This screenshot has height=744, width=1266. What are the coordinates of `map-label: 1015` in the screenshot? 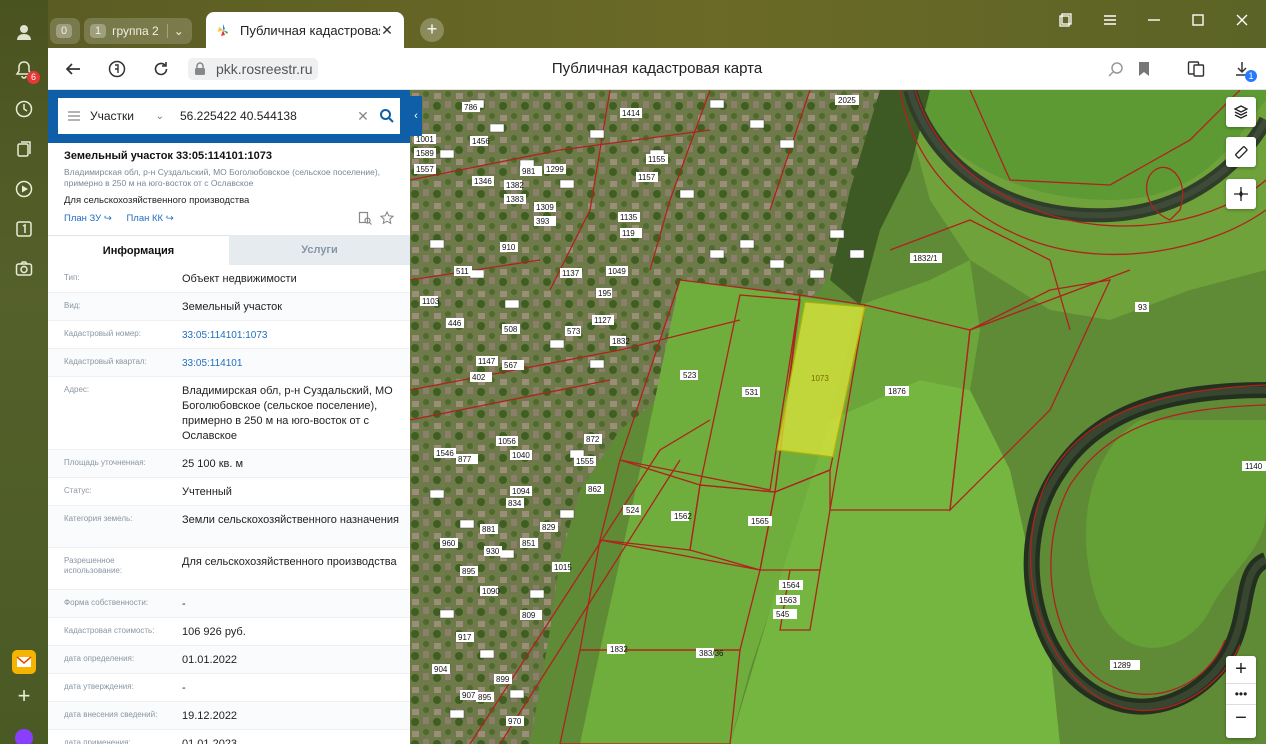 It's located at (562, 567).